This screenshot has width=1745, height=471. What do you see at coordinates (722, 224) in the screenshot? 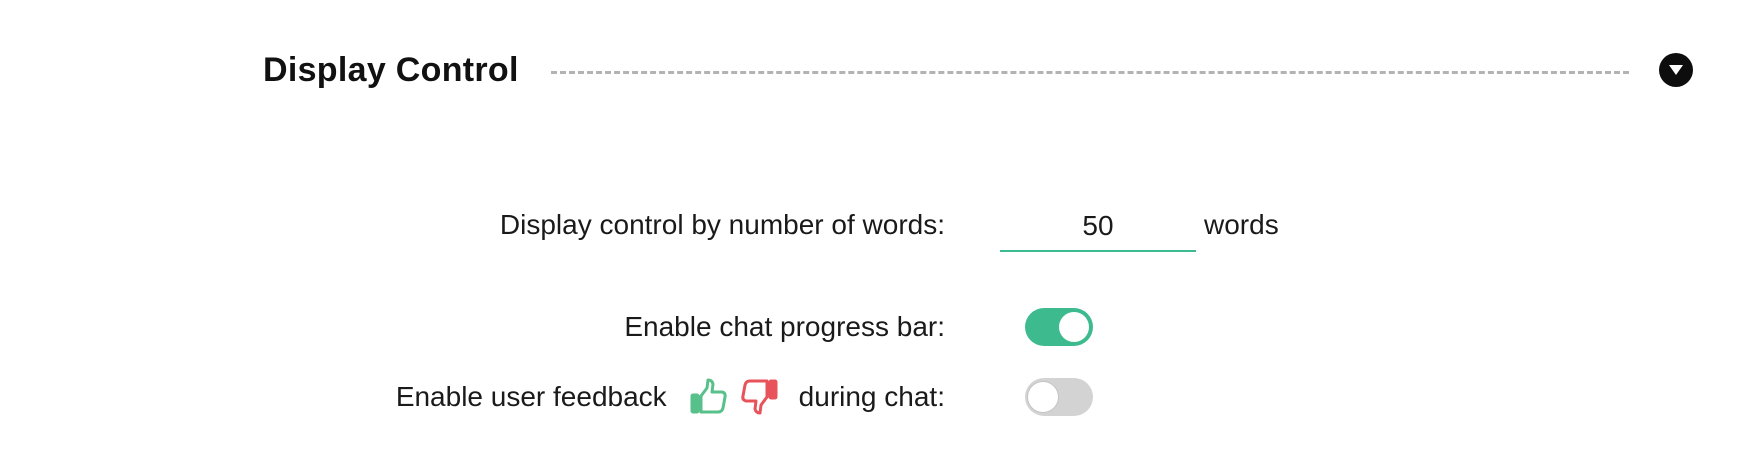
I see `word-limit-label: Display control by number of words:` at bounding box center [722, 224].